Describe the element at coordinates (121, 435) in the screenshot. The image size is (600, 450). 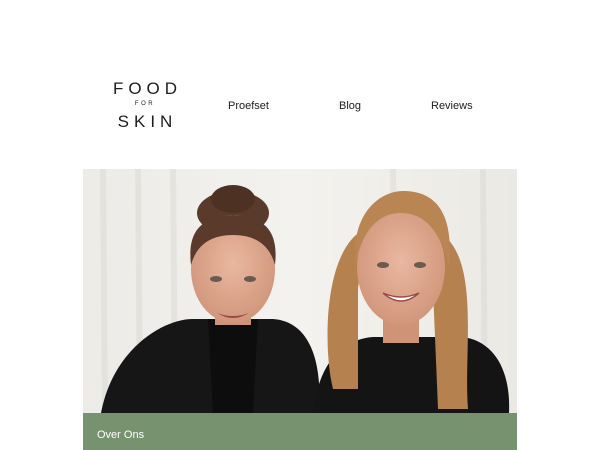
I see `banner-label: Over Ons` at that location.